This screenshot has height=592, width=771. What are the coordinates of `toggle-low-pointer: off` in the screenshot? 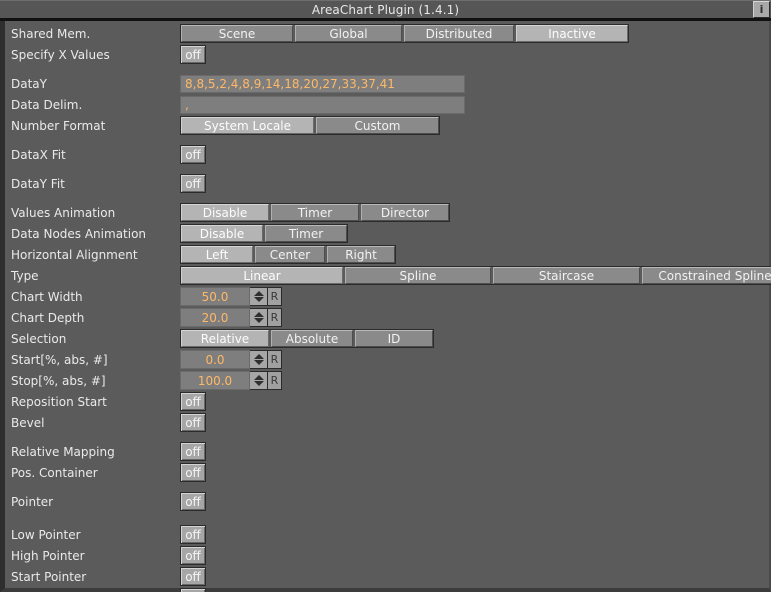 It's located at (193, 534).